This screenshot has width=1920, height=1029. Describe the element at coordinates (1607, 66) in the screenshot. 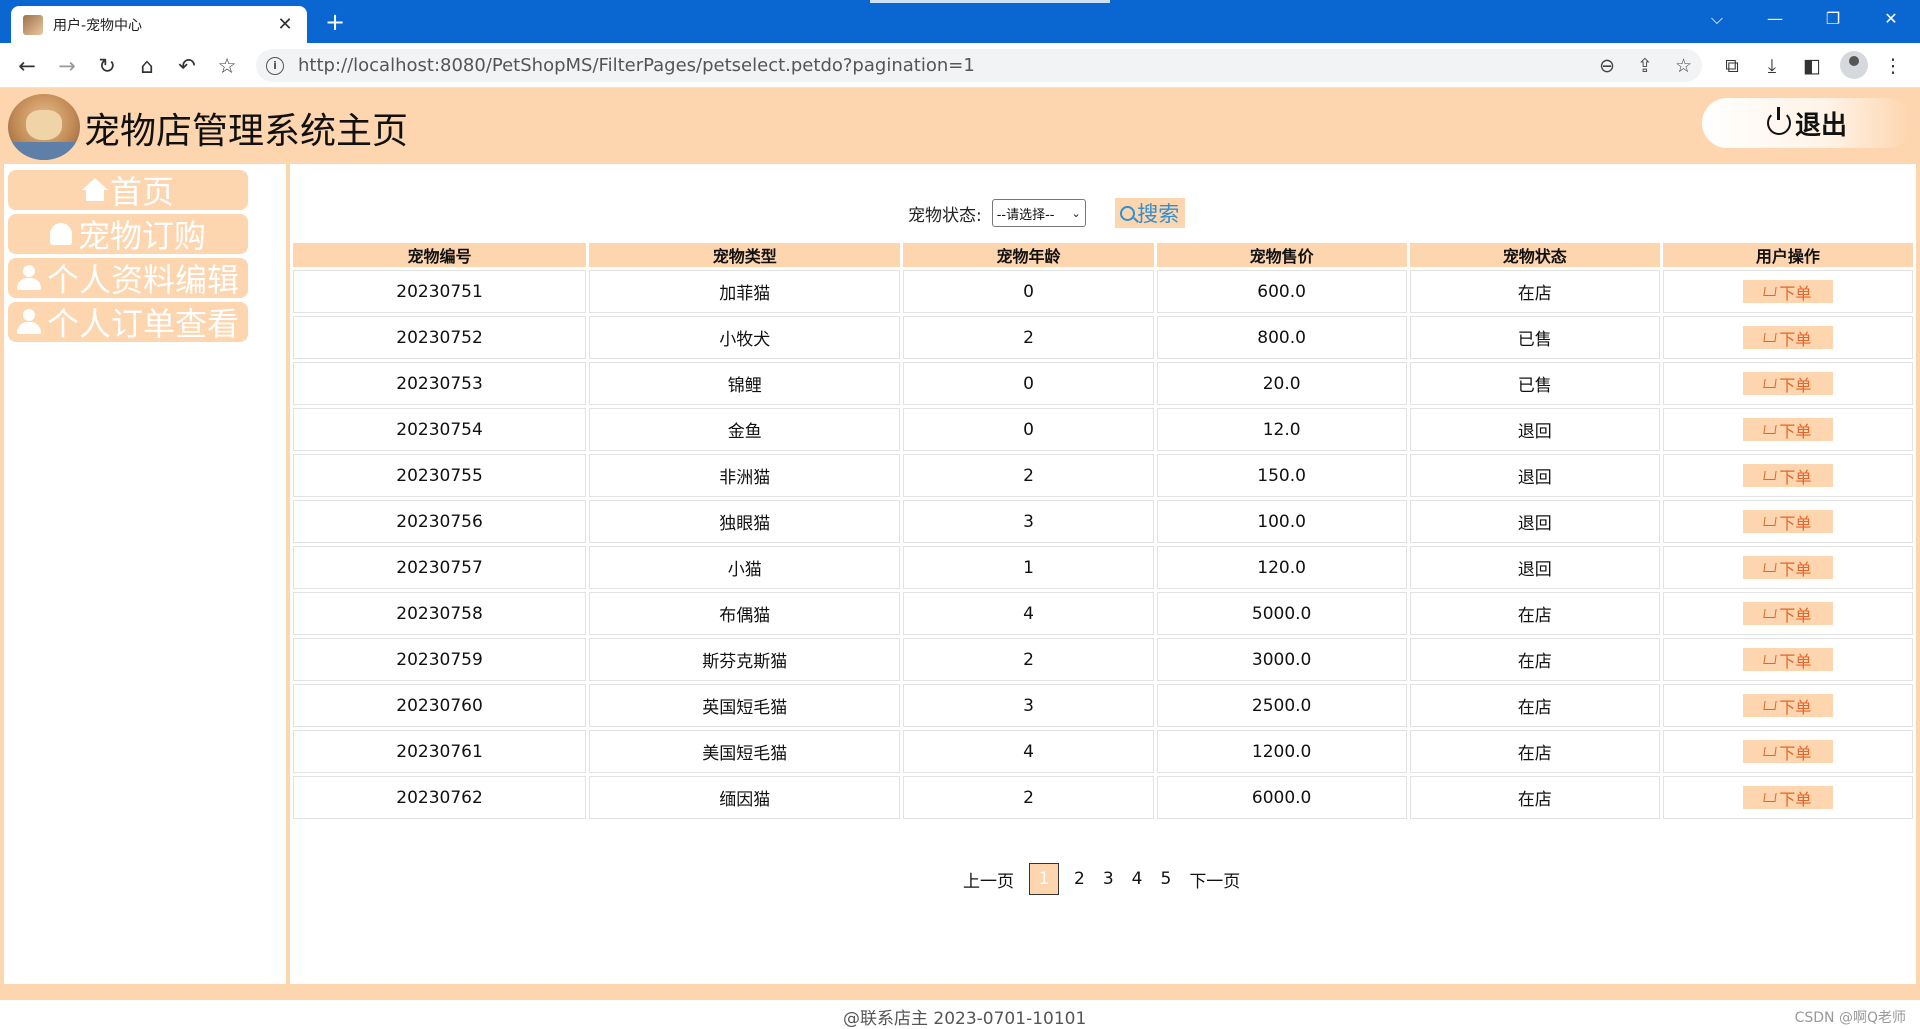

I see `zoom-icon: ⊖` at that location.